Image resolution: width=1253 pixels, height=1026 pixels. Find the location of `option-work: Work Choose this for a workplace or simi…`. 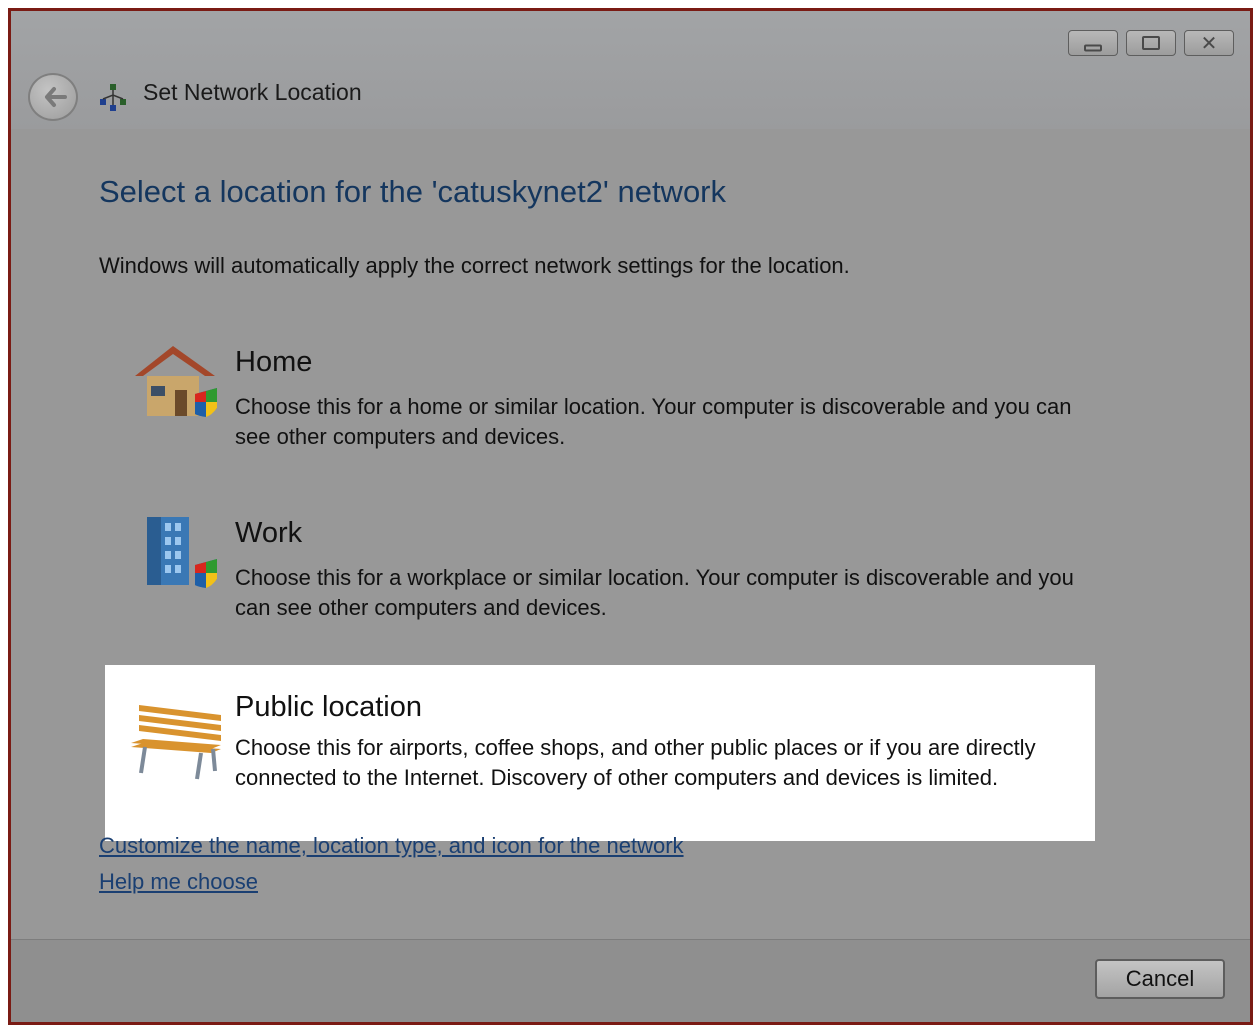

option-work: Work Choose this for a workplace or simi… is located at coordinates (600, 567).